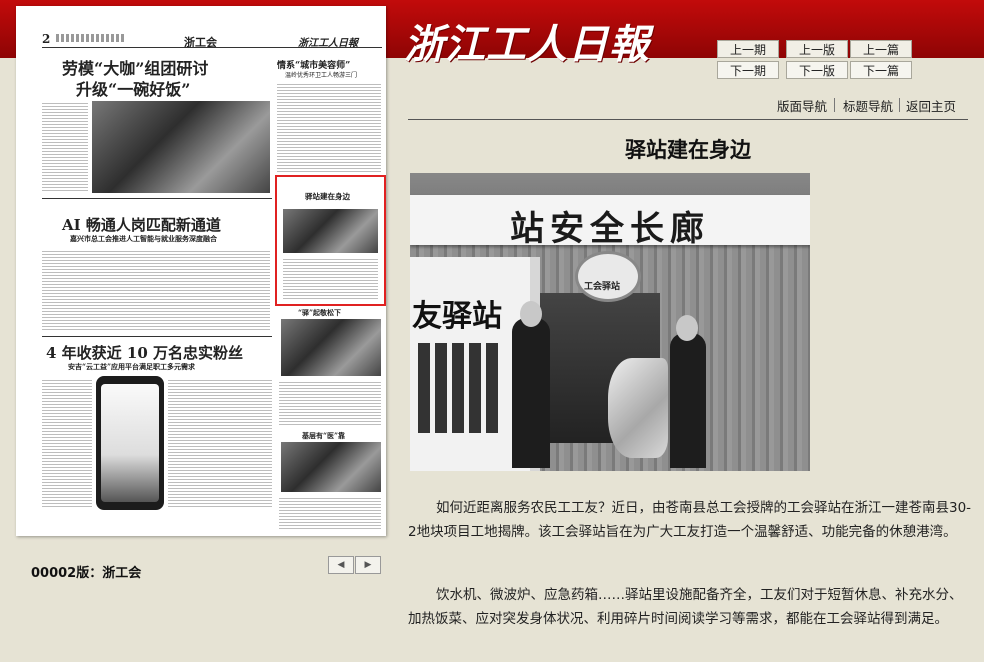 This screenshot has height=662, width=984. I want to click on page-nav-link: 版面导航, so click(802, 105).